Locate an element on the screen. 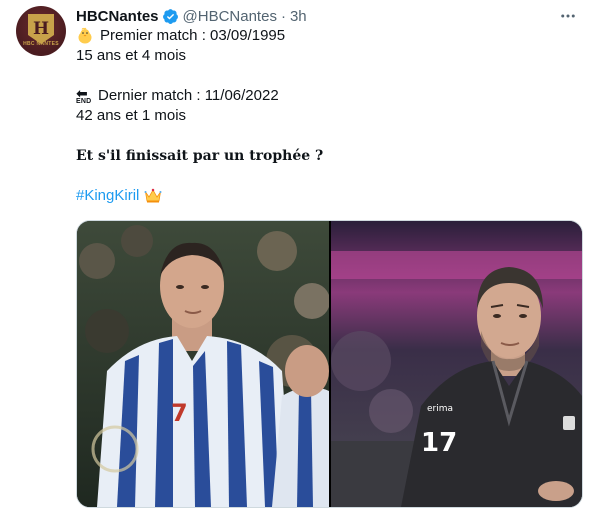  hbc-nantes-logo: H is located at coordinates (41, 29).